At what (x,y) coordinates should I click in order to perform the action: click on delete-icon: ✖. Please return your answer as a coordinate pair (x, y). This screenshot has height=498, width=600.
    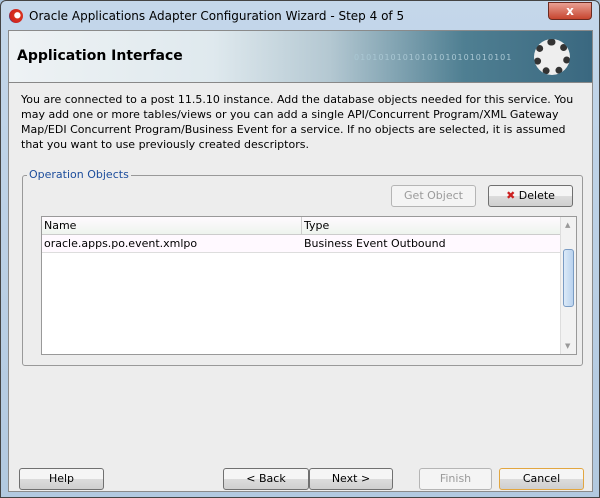
    Looking at the image, I should click on (511, 195).